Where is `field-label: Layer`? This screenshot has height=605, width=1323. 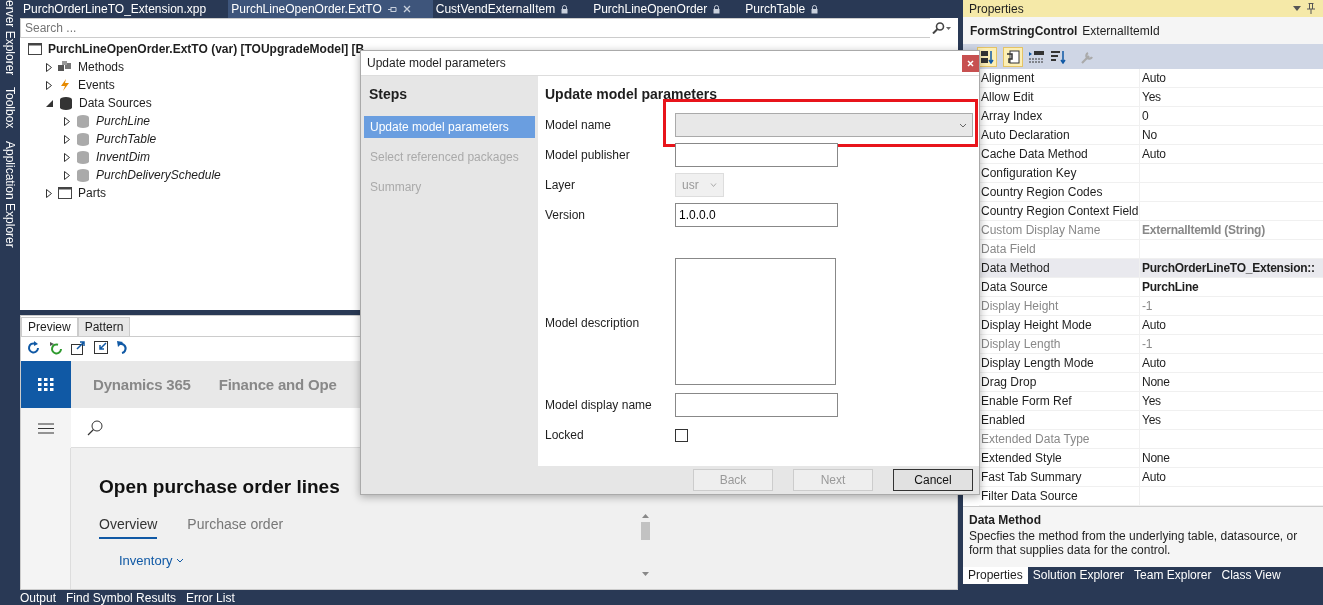 field-label: Layer is located at coordinates (561, 185).